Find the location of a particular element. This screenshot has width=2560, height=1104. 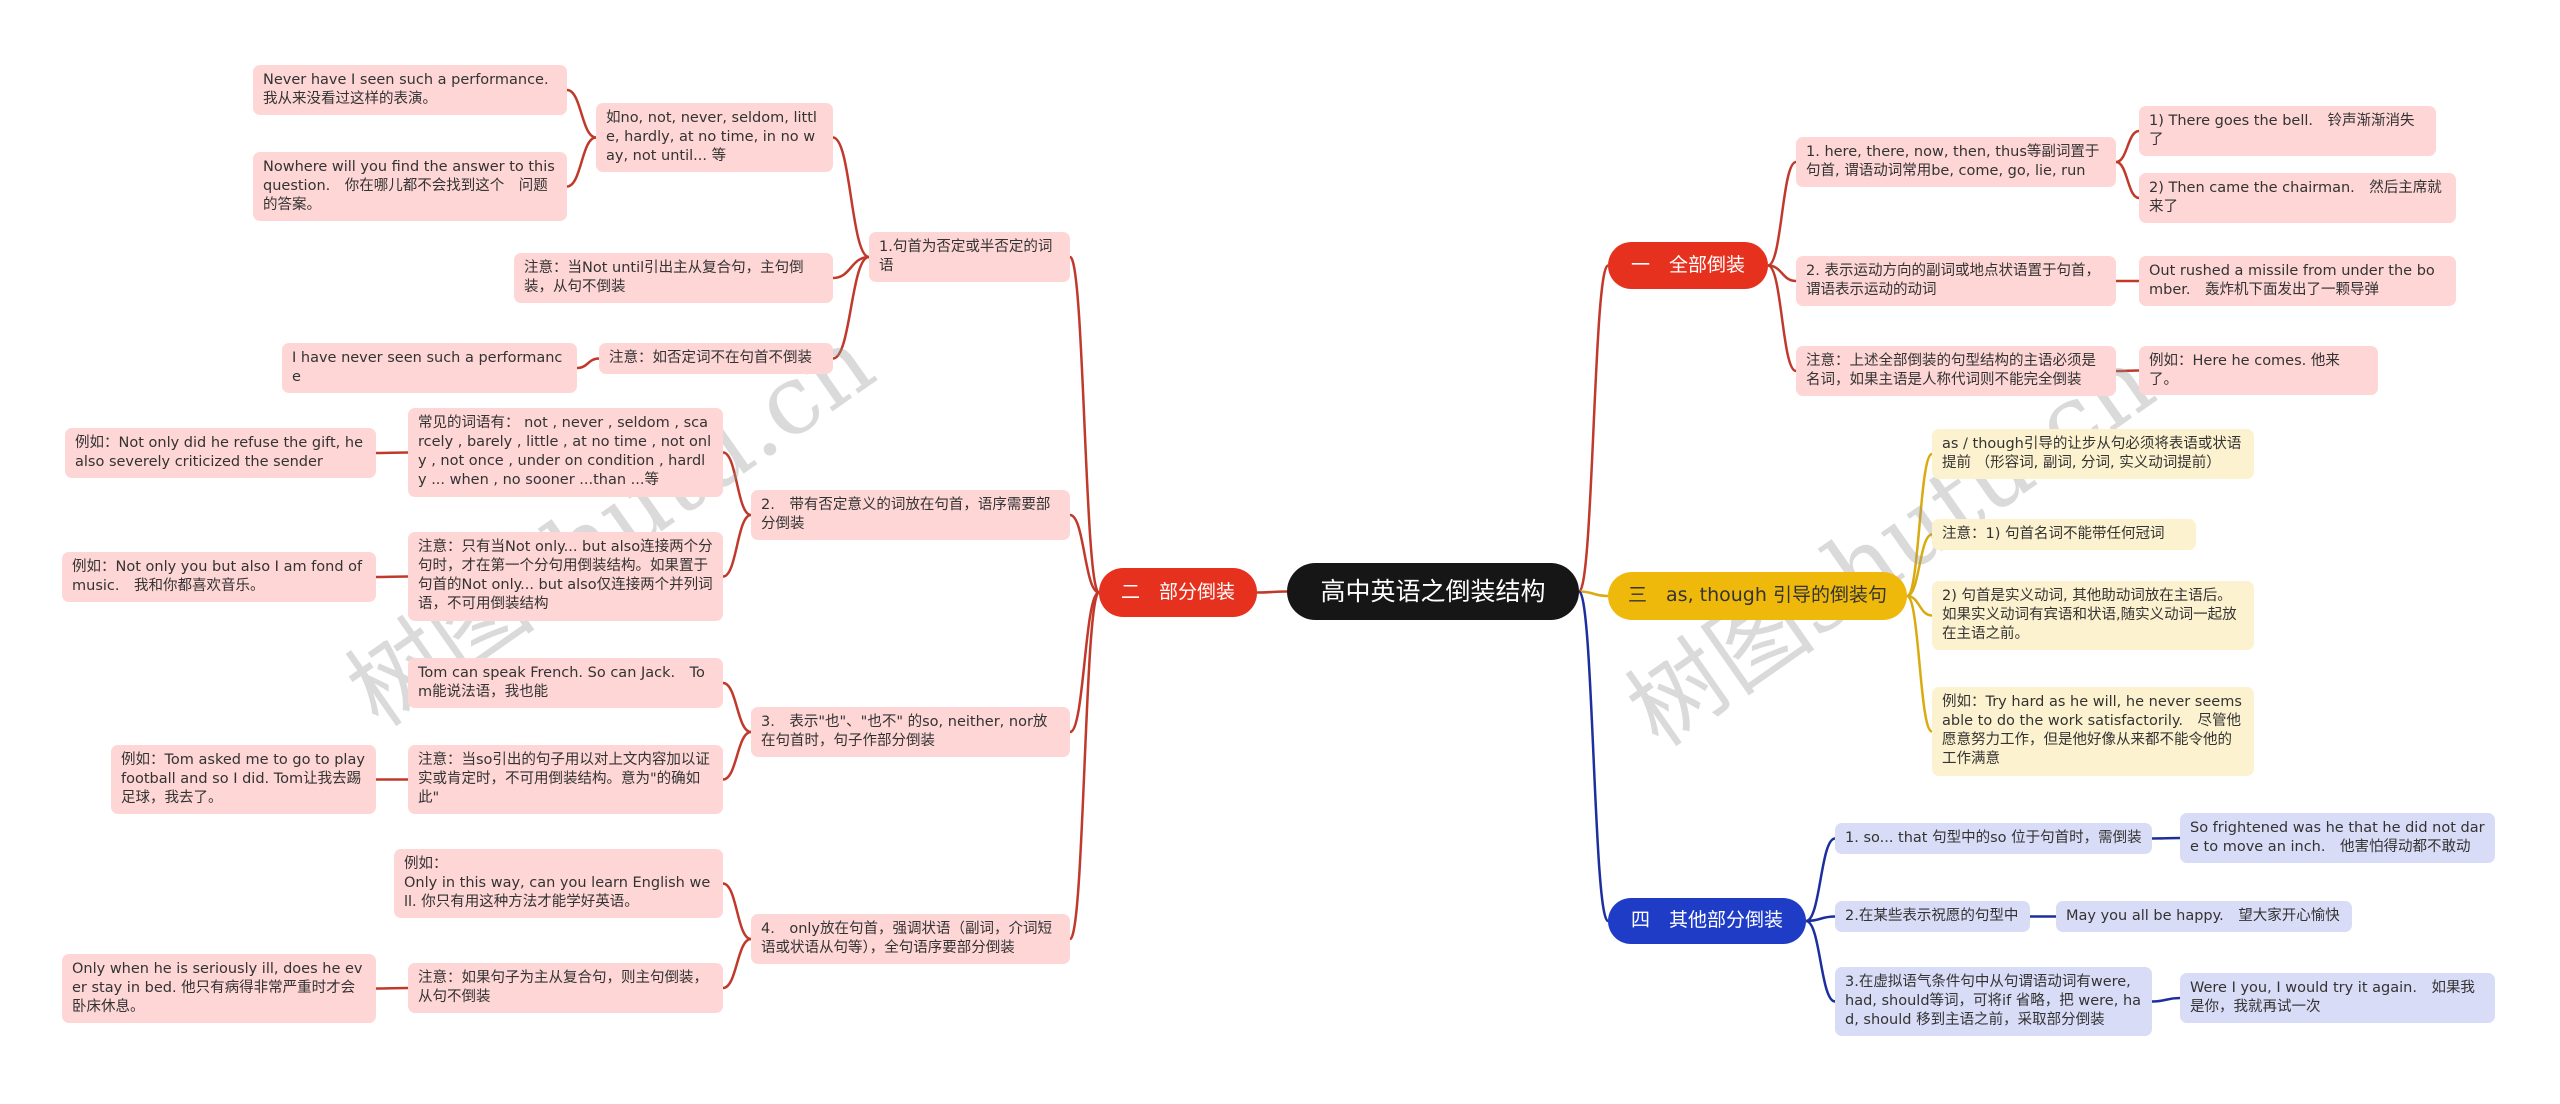

example-node: I have never seen such a performance is located at coordinates (429, 368).